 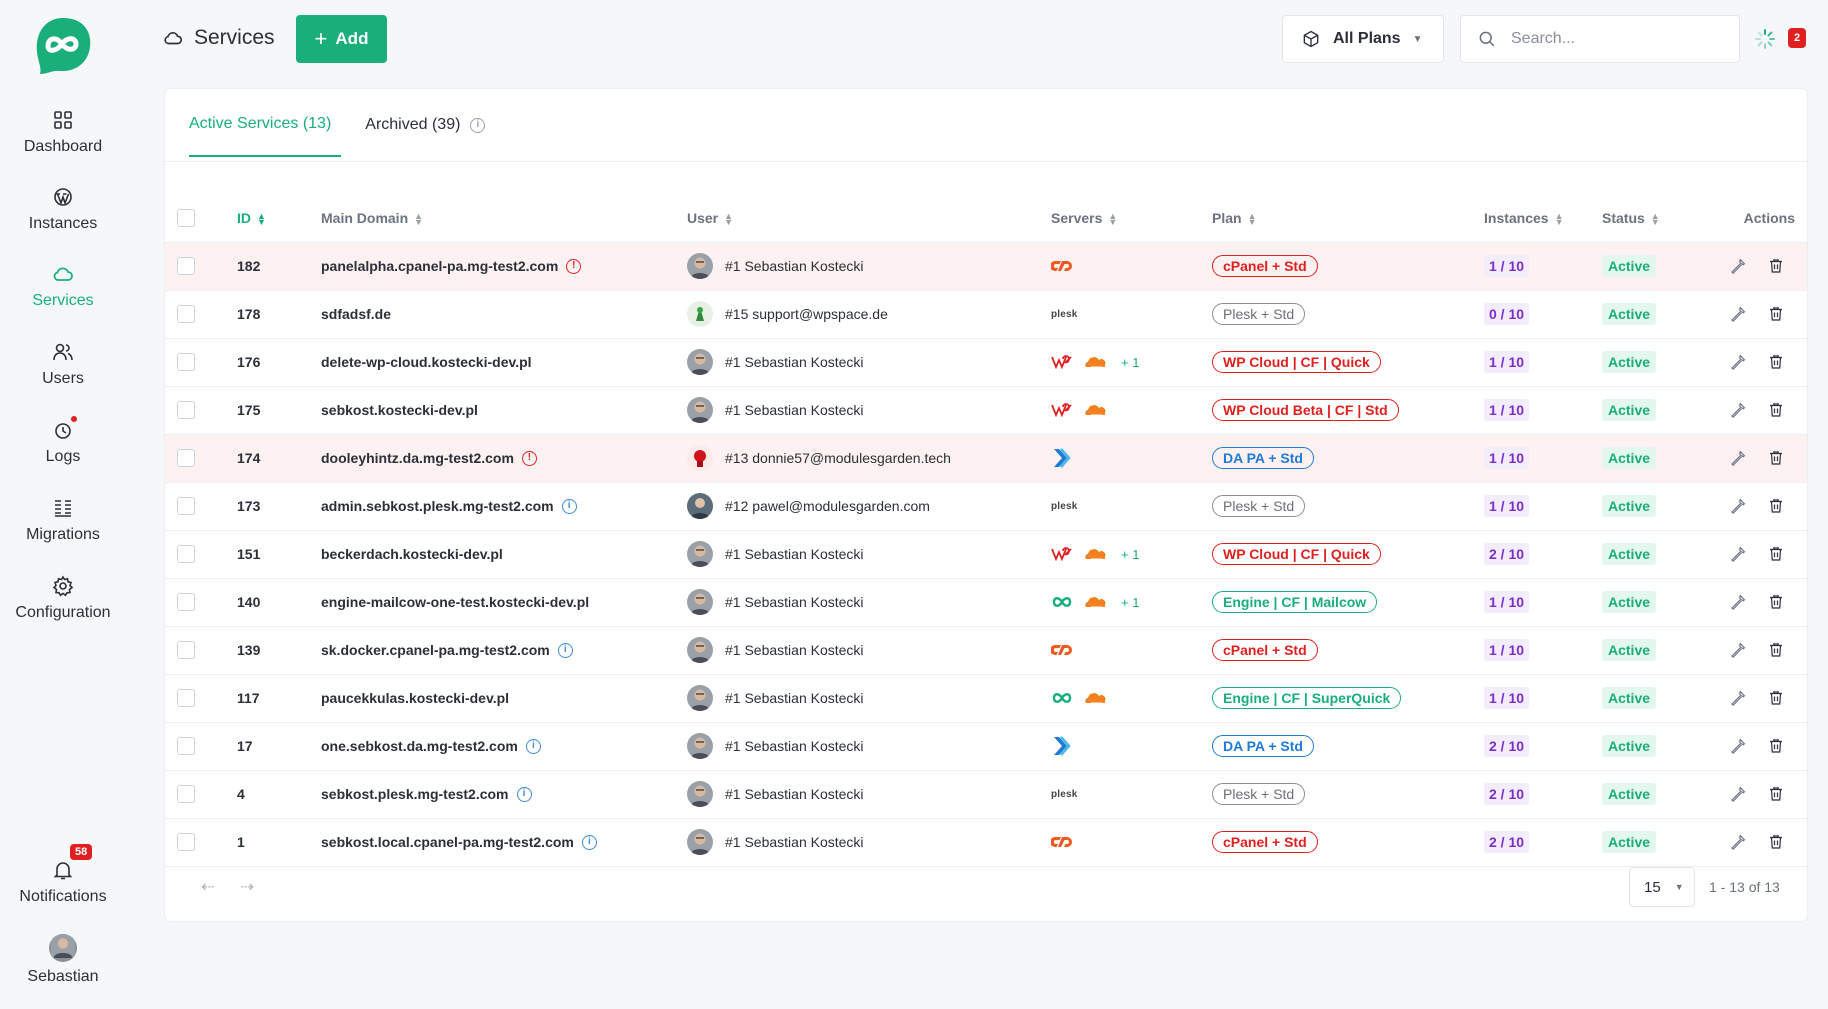 I want to click on main-domain-link: panelalpha.cpanel-pa.mg-test2.com, so click(x=439, y=266).